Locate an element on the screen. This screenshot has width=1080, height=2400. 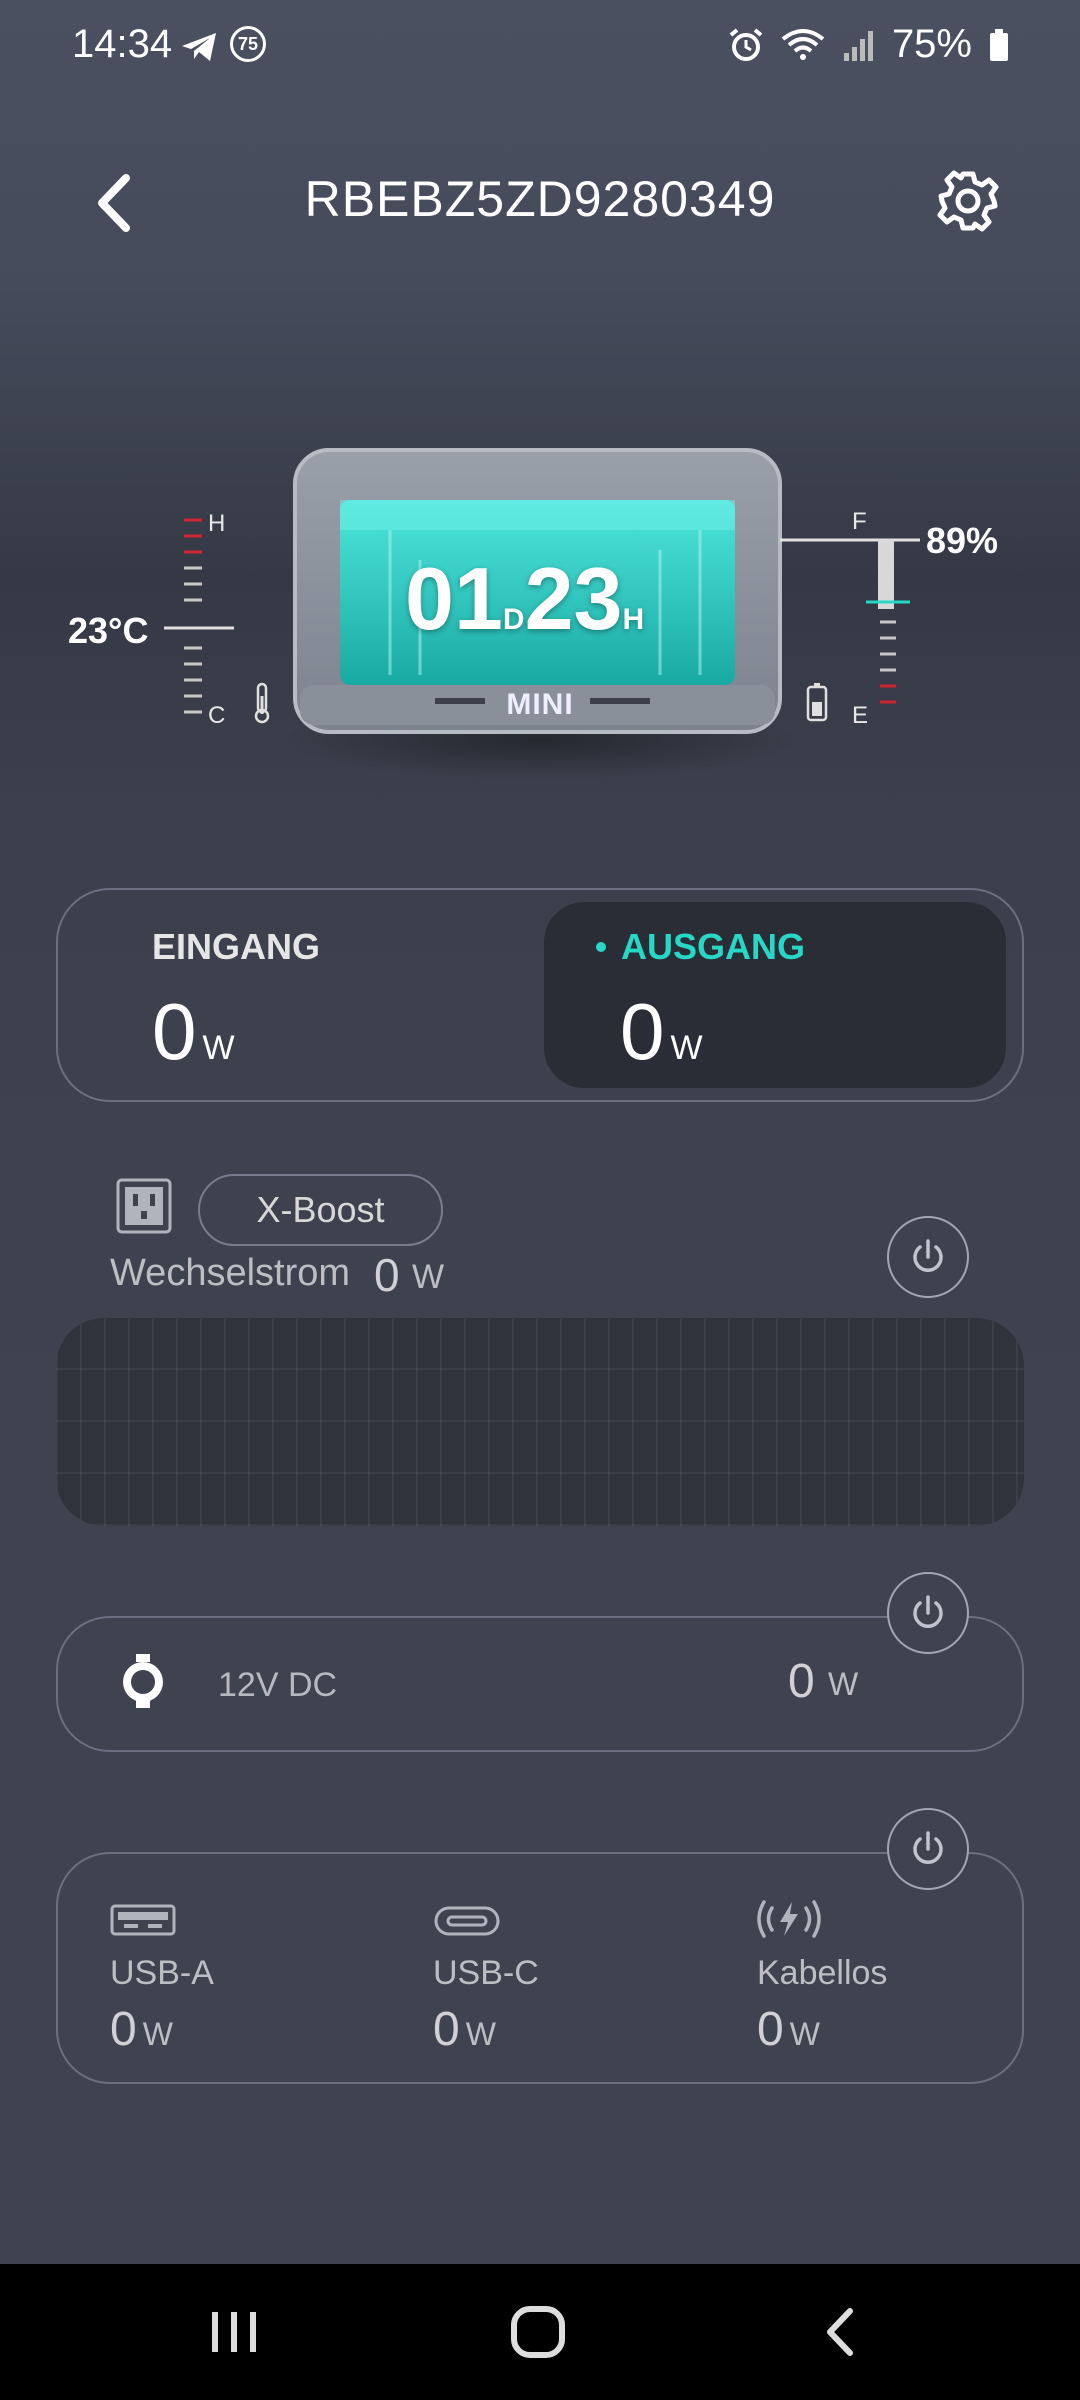
usb-c-value: 0 is located at coordinates (446, 2029).